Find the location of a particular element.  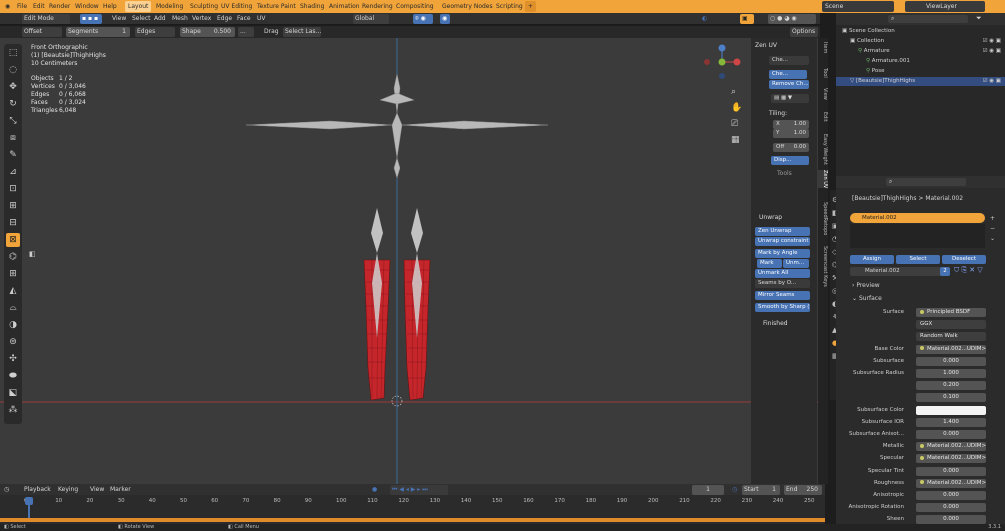

rotate-icon: ↻ is located at coordinates (13, 104).